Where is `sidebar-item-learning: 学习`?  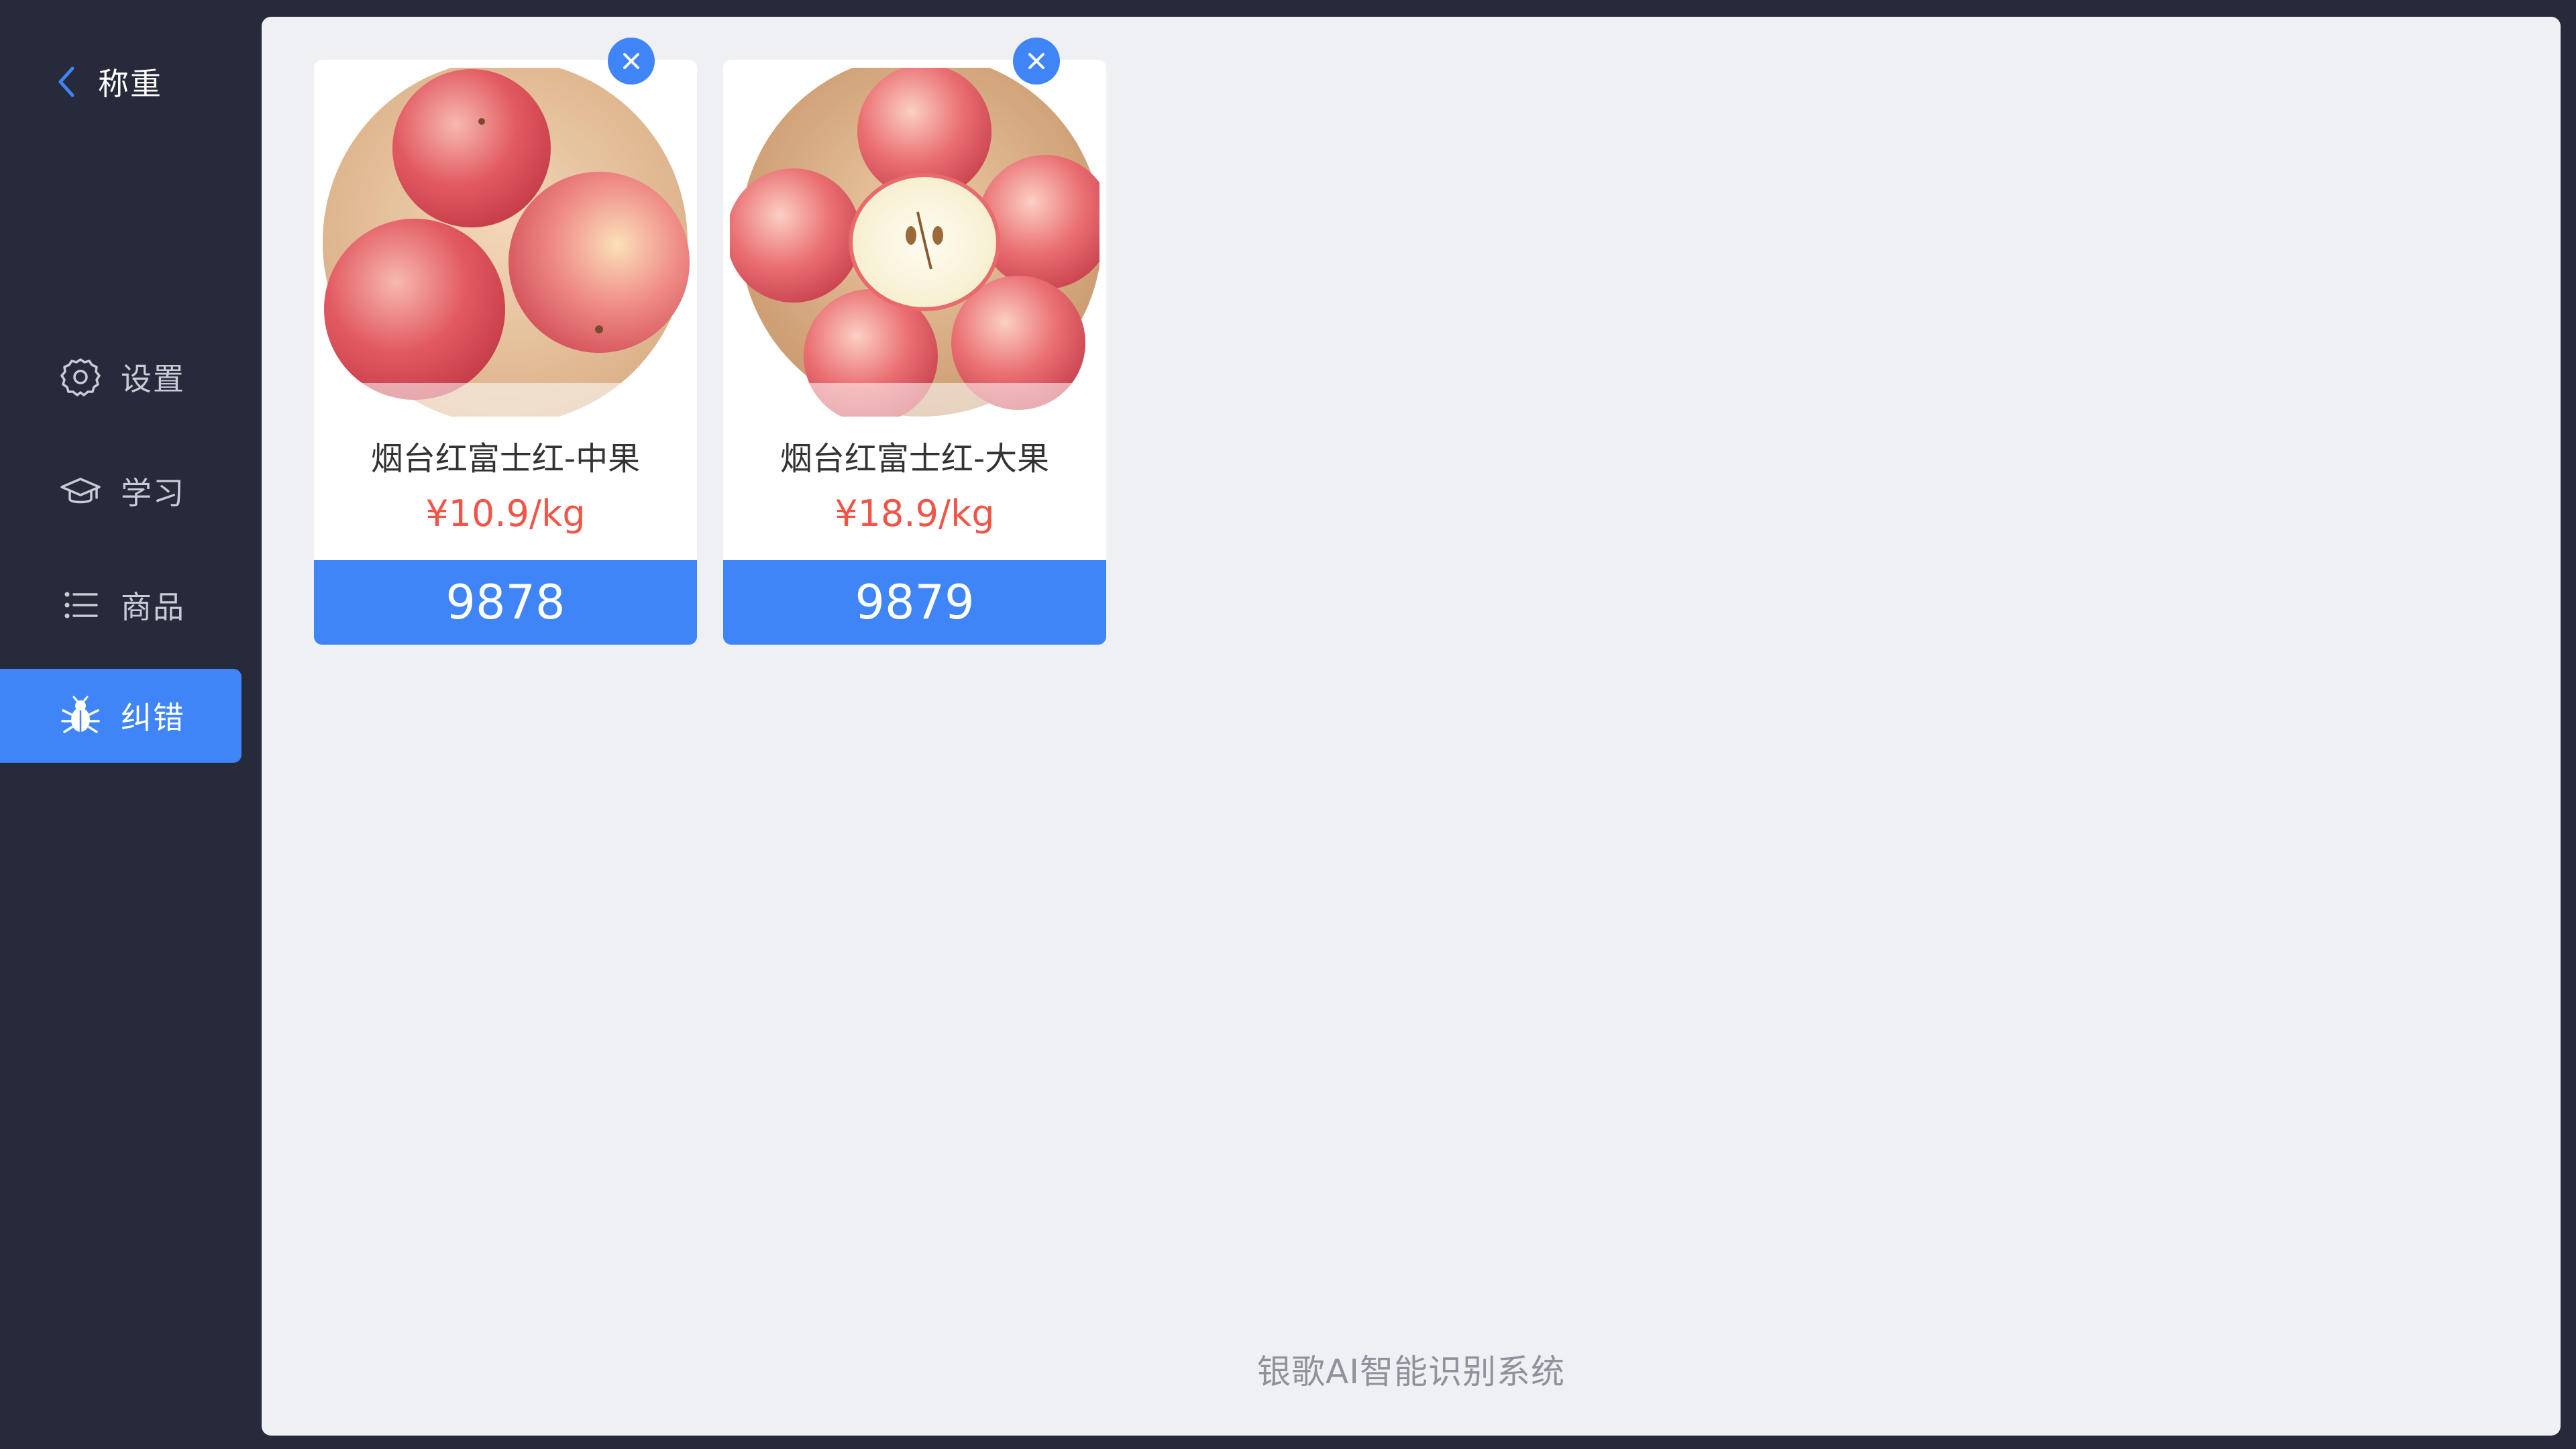 sidebar-item-learning: 学习 is located at coordinates (120, 491).